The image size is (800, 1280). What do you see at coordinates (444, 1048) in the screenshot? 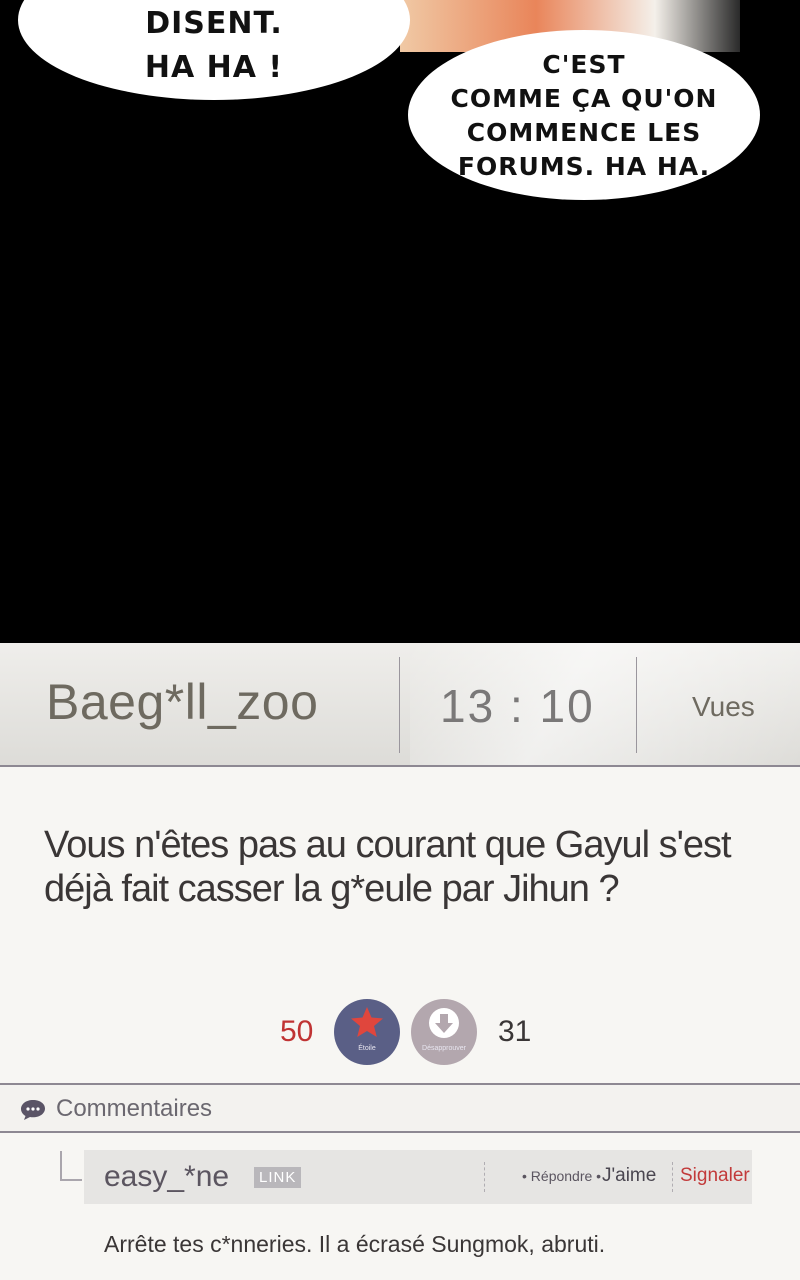
I see `dislike-label: Désapprouver` at bounding box center [444, 1048].